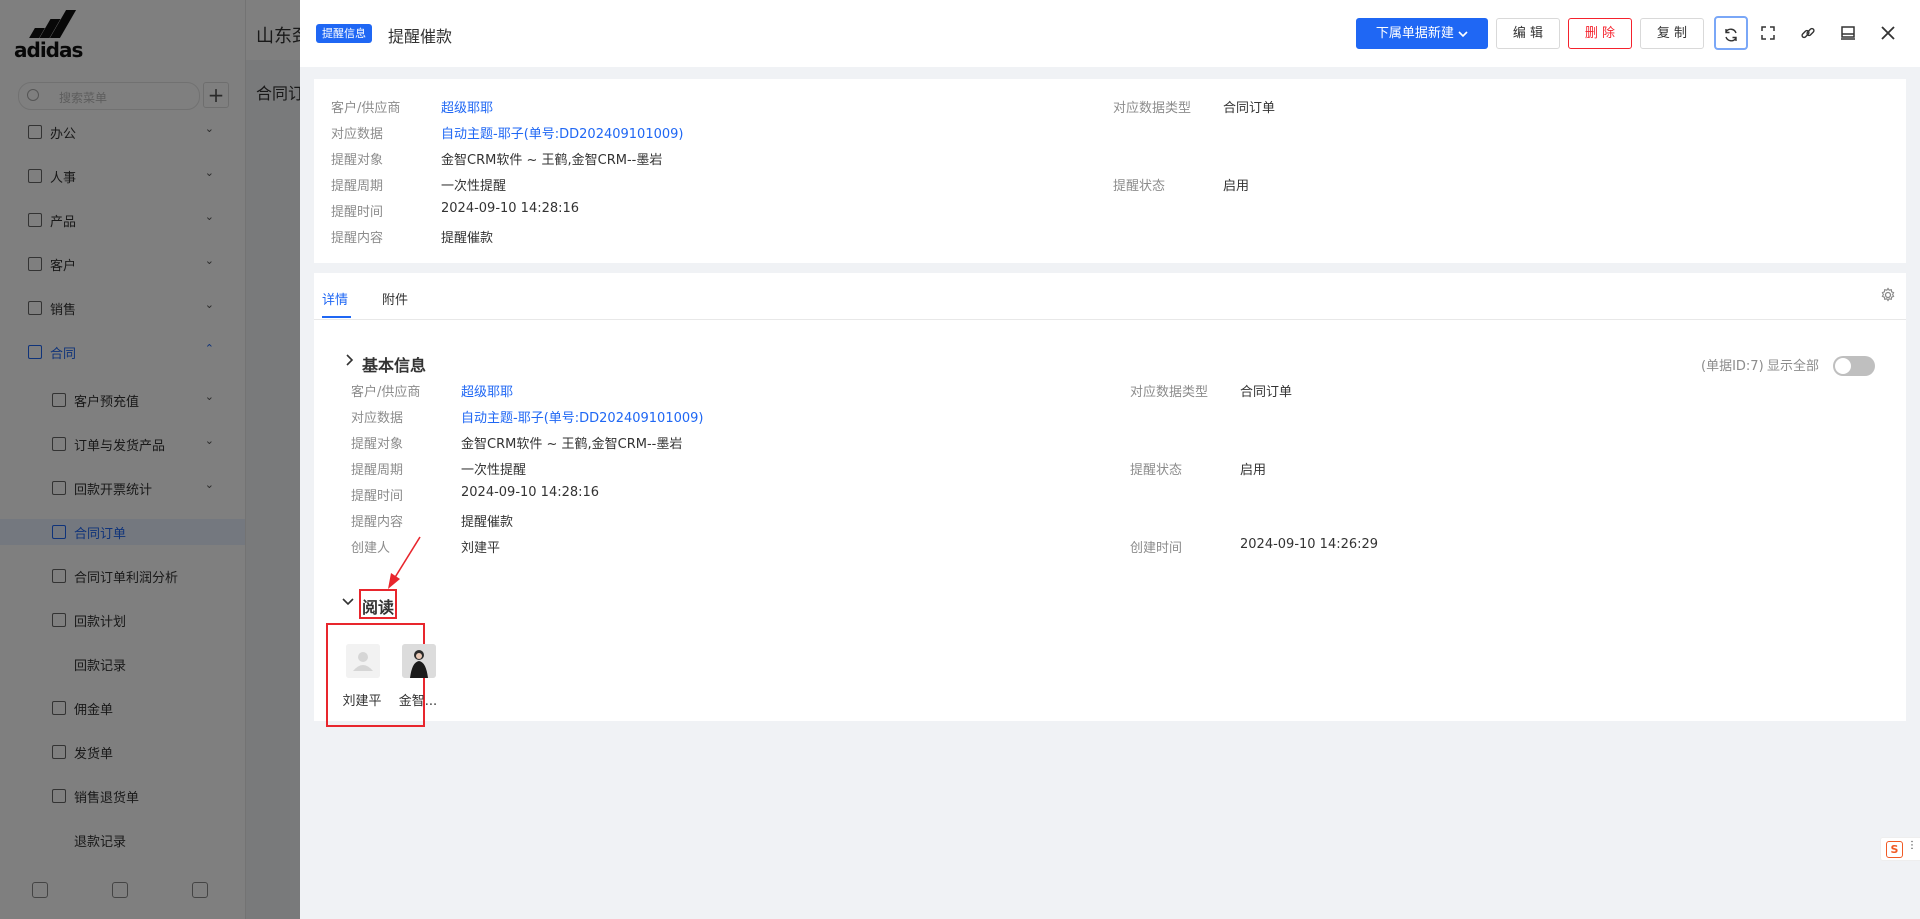  What do you see at coordinates (395, 298) in the screenshot?
I see `tab-attachments: 附件` at bounding box center [395, 298].